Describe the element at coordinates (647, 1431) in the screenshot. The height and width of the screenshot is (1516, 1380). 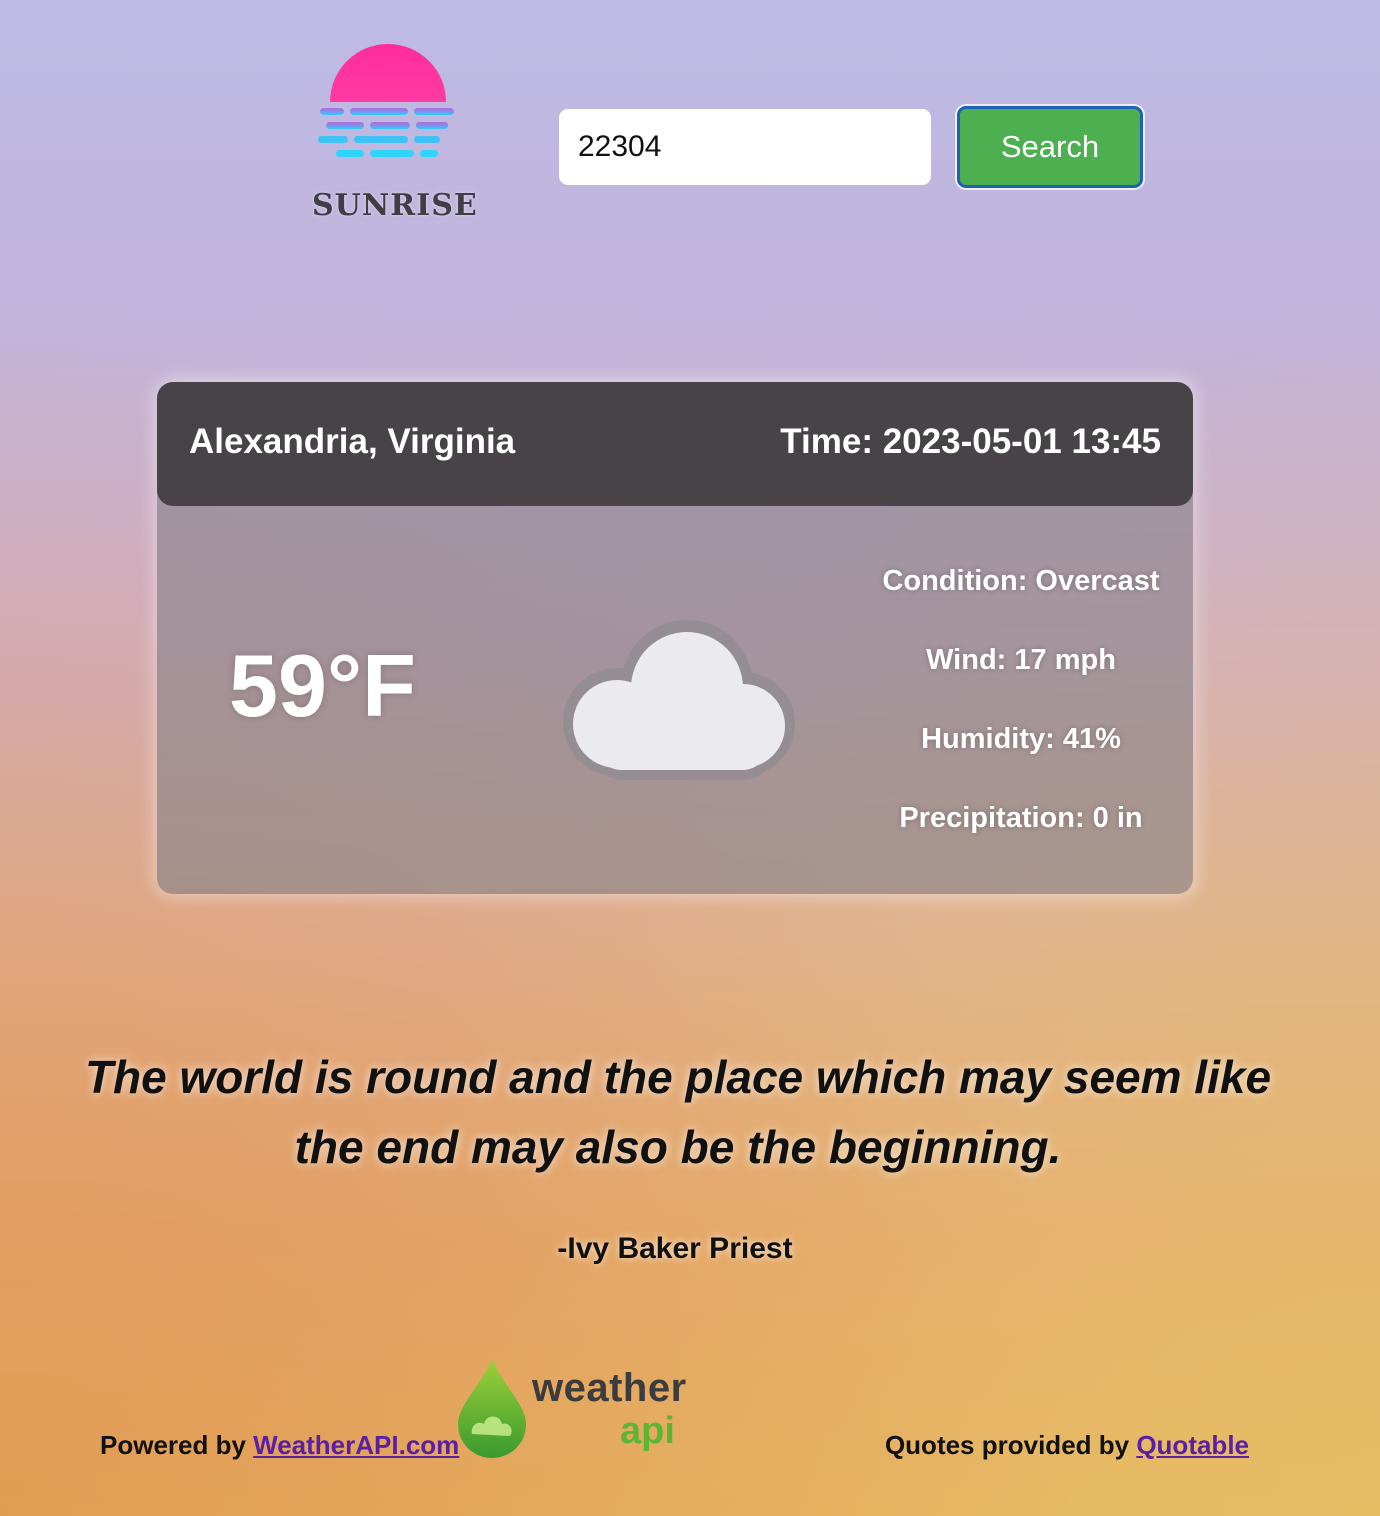
I see `weatherapi-logo-word2: api` at that location.